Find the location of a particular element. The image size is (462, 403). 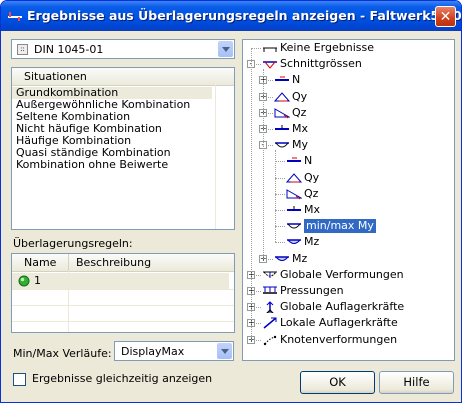

rules-col-name: Name is located at coordinates (40, 262).